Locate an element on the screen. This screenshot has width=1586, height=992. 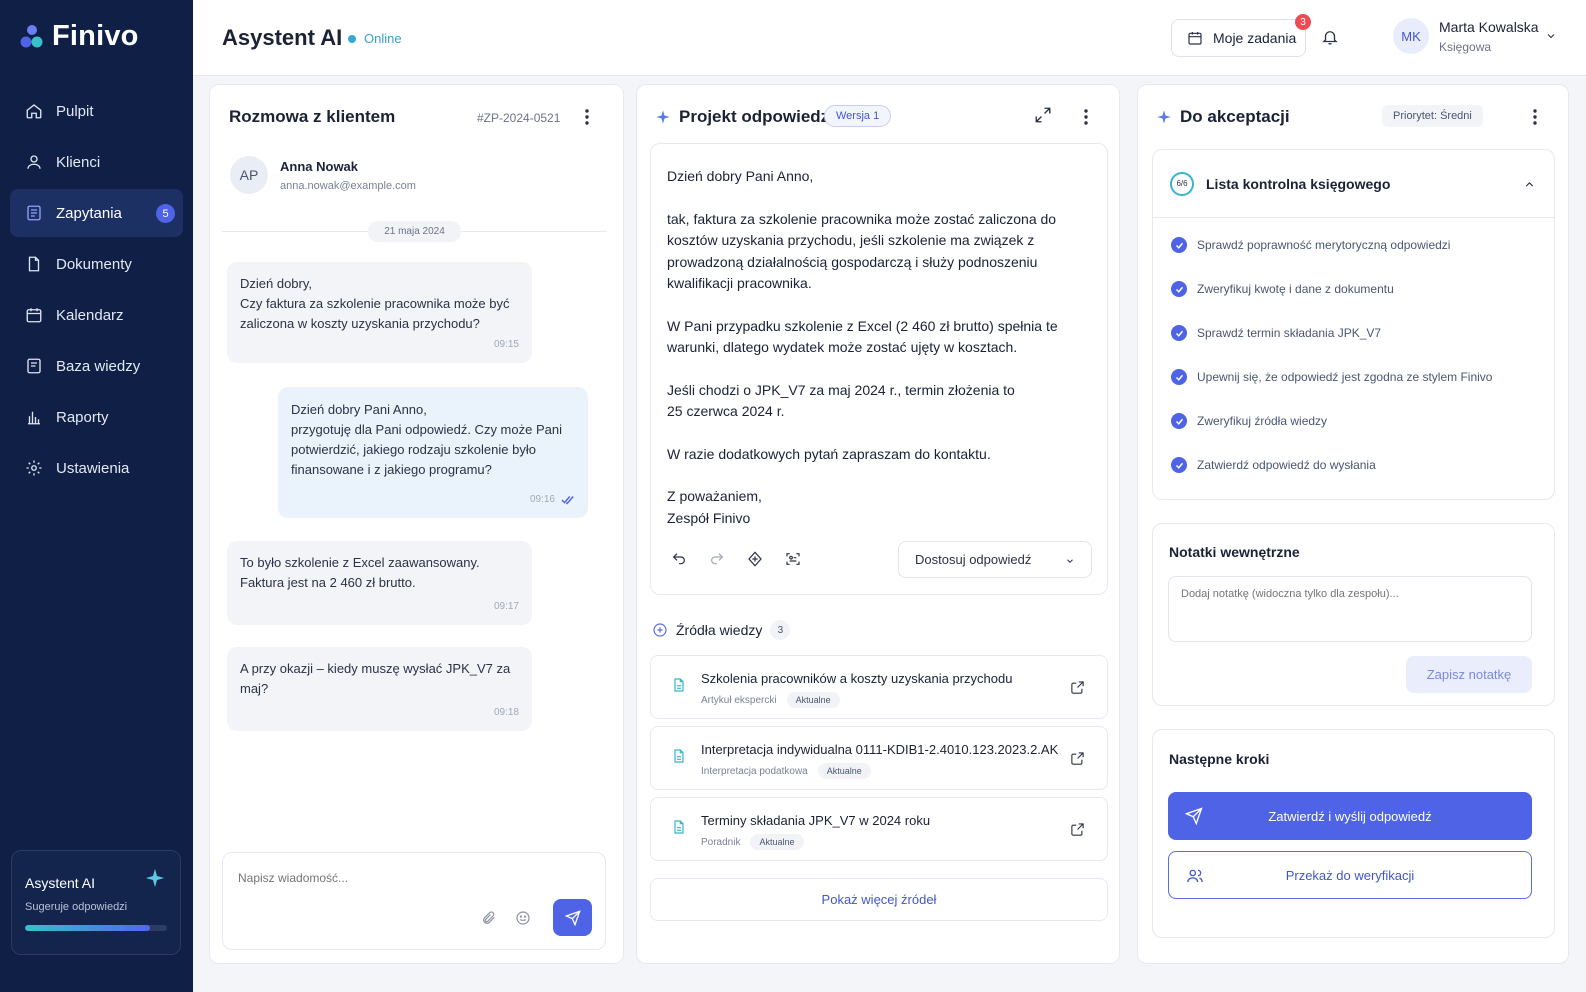
sidebar-item-kalendarz: Kalendarz is located at coordinates (96, 315).